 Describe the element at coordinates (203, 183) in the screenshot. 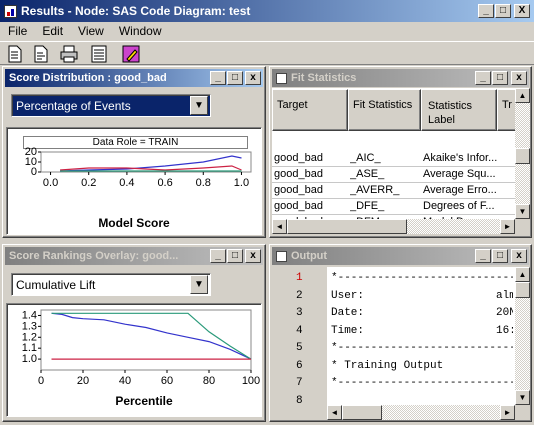

I see `x-tick-label: 0.8` at that location.